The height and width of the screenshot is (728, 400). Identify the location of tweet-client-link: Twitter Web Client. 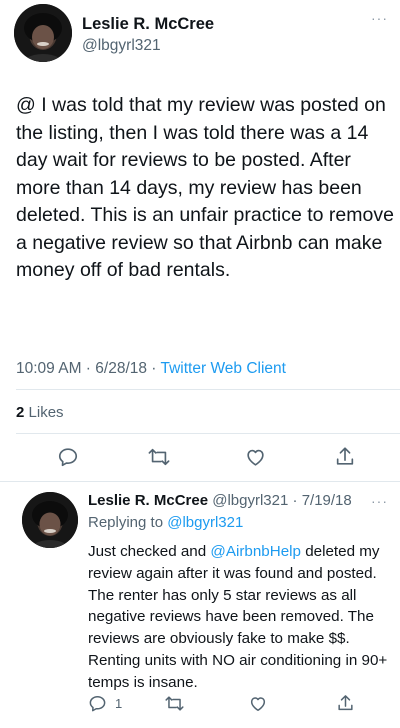
(223, 368).